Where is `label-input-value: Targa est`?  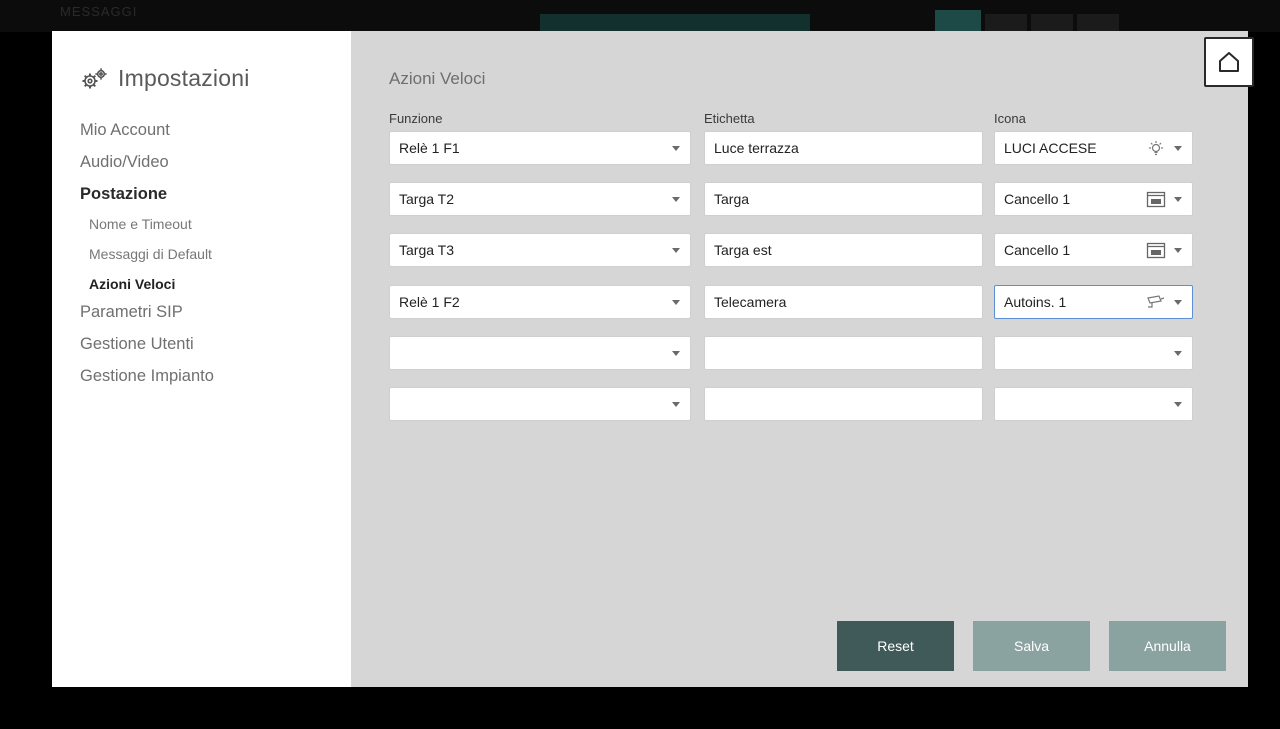
label-input-value: Targa est is located at coordinates (743, 250).